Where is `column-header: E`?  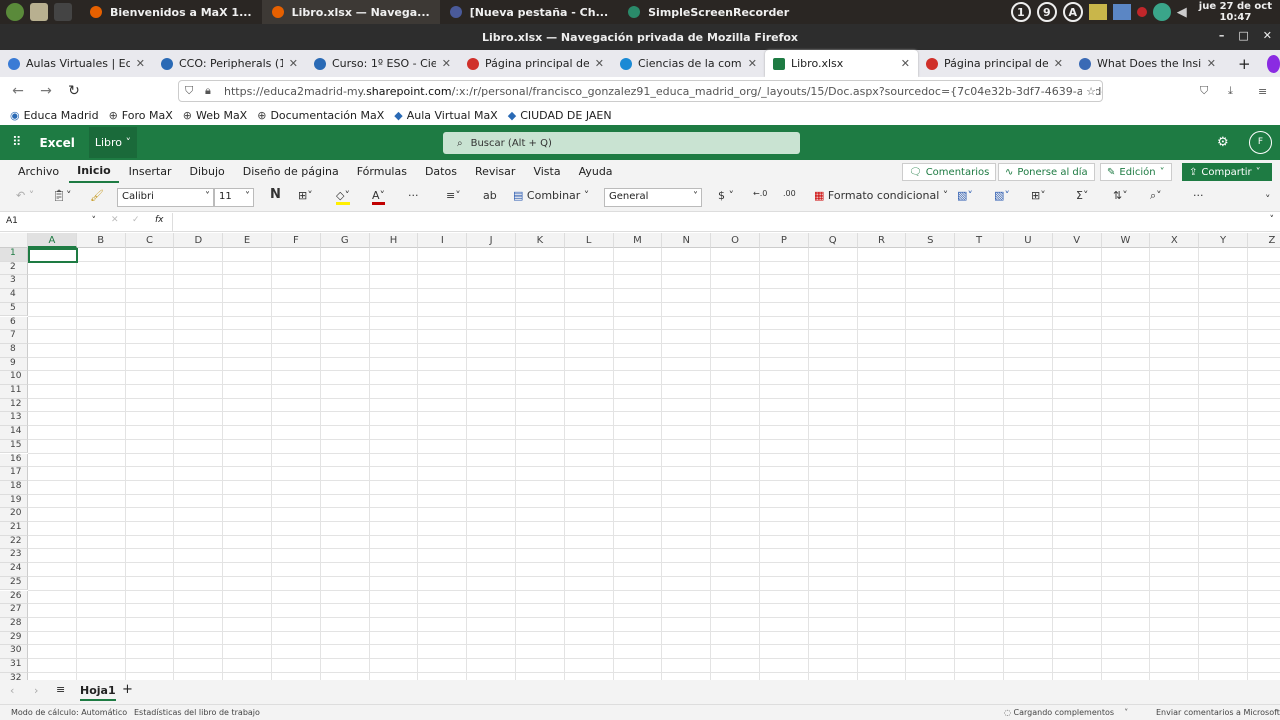
column-header: E is located at coordinates (247, 240).